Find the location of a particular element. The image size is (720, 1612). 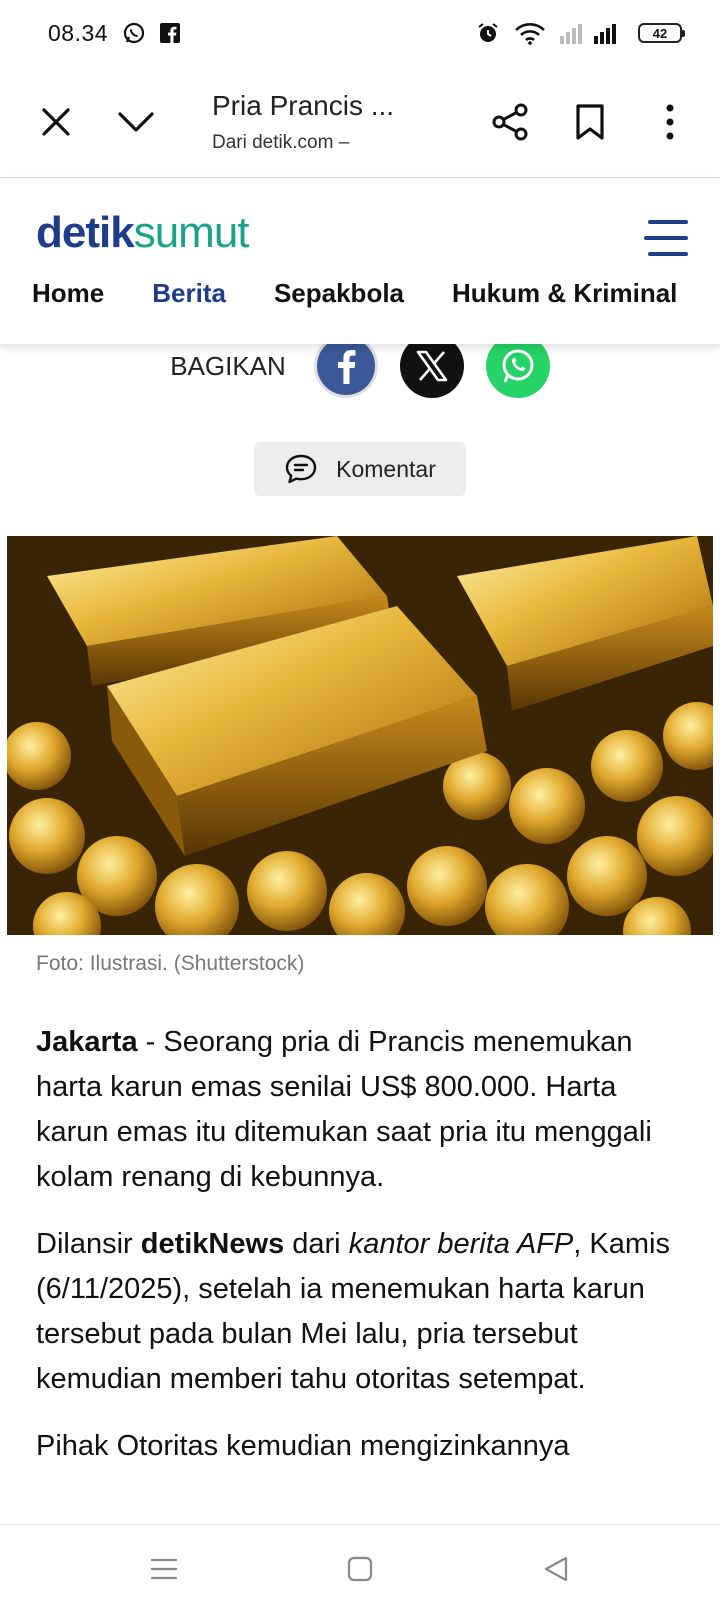

comment-button: Komentar is located at coordinates (360, 469).